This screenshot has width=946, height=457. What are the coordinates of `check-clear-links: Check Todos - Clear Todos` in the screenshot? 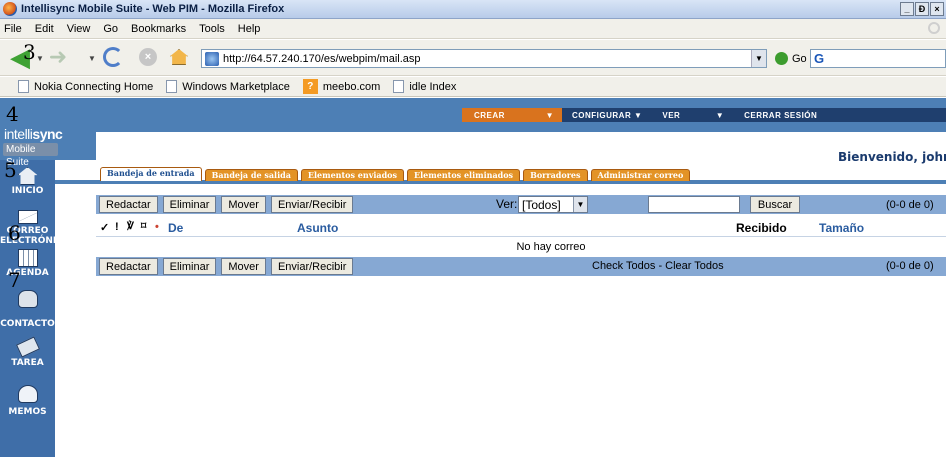 It's located at (658, 266).